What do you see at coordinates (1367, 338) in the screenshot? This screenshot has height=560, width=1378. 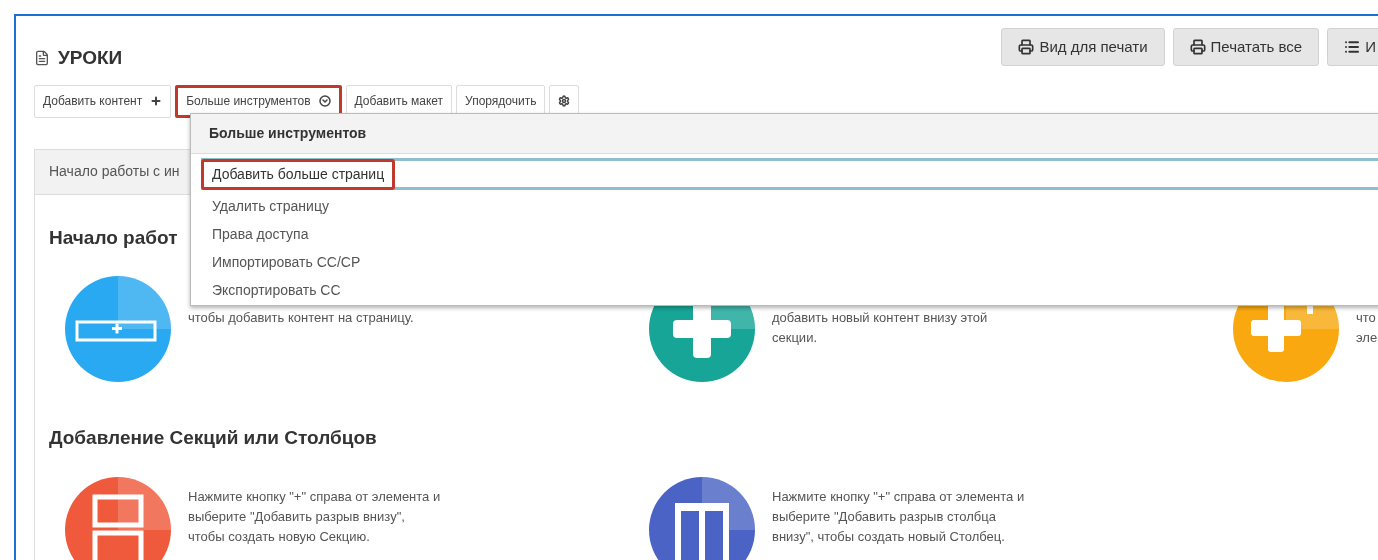 I see `description-text: эле` at bounding box center [1367, 338].